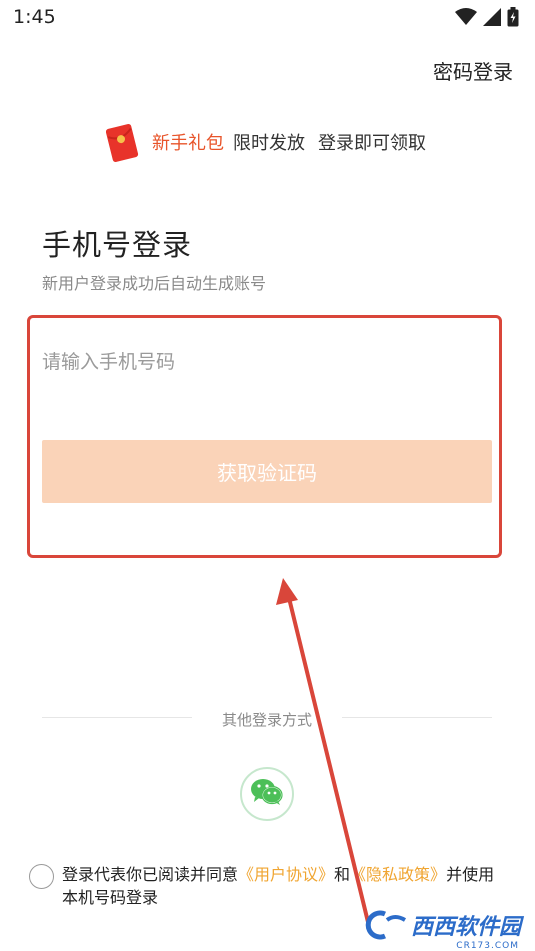 This screenshot has width=535, height=951. I want to click on status-icons, so click(487, 17).